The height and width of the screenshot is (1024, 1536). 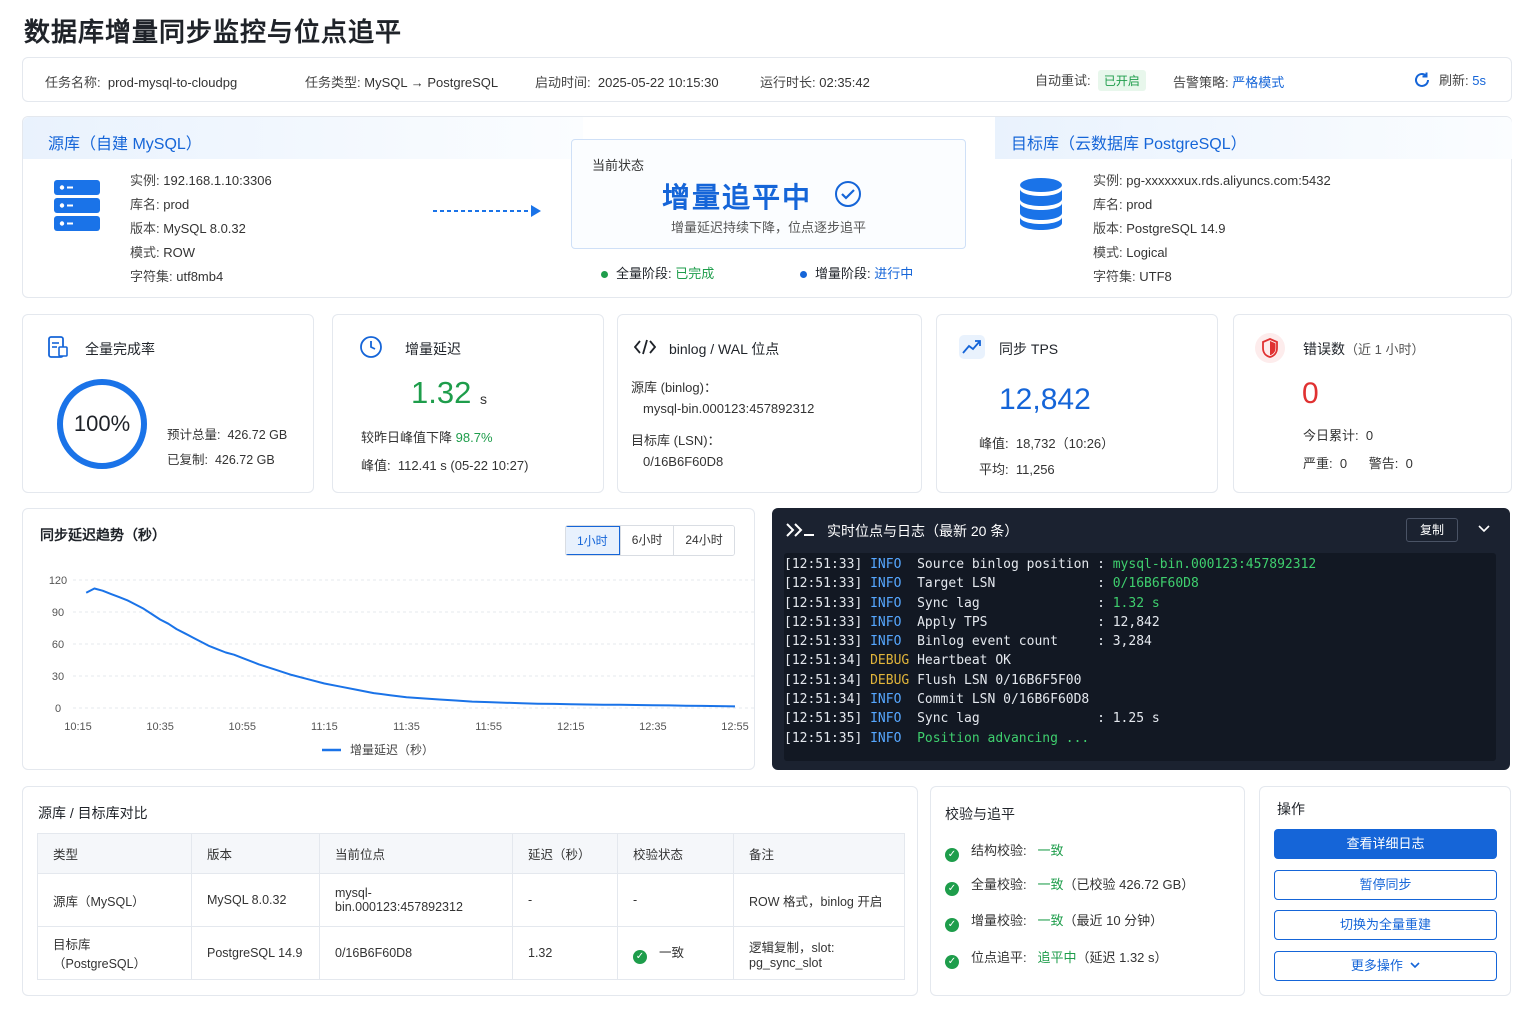 I want to click on alert-policy-link: 严格模式, so click(x=1258, y=82).